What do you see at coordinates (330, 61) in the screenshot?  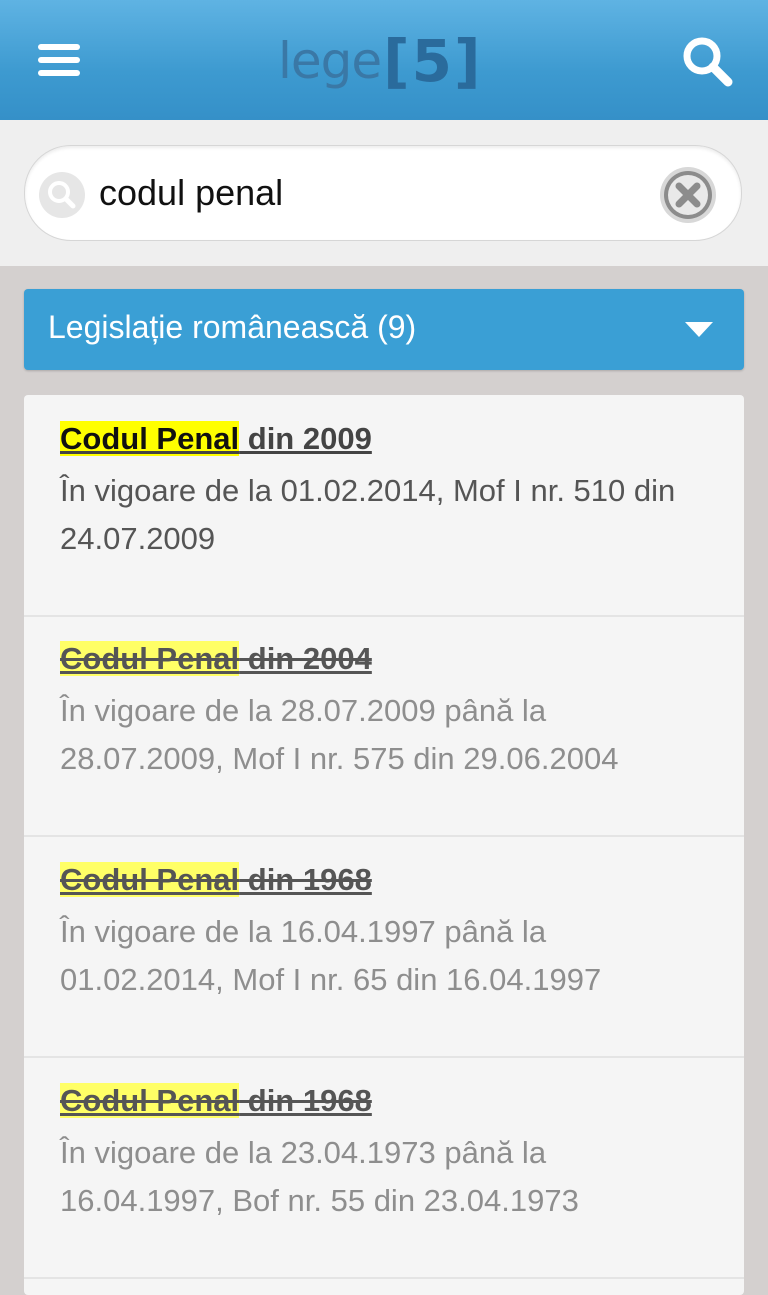 I see `logo-word: lege` at bounding box center [330, 61].